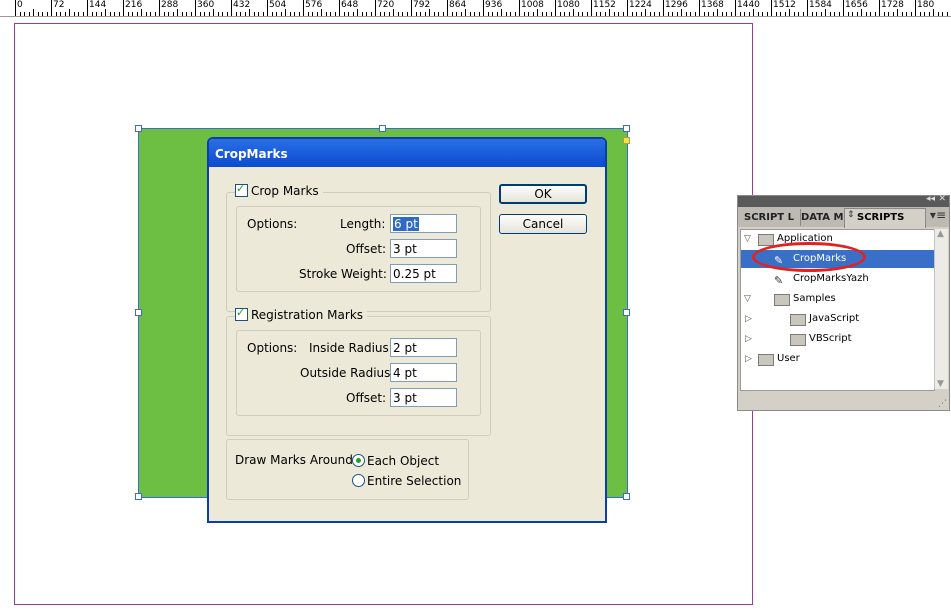 The height and width of the screenshot is (612, 951). Describe the element at coordinates (568, 5) in the screenshot. I see `ruler-label: 1080` at that location.